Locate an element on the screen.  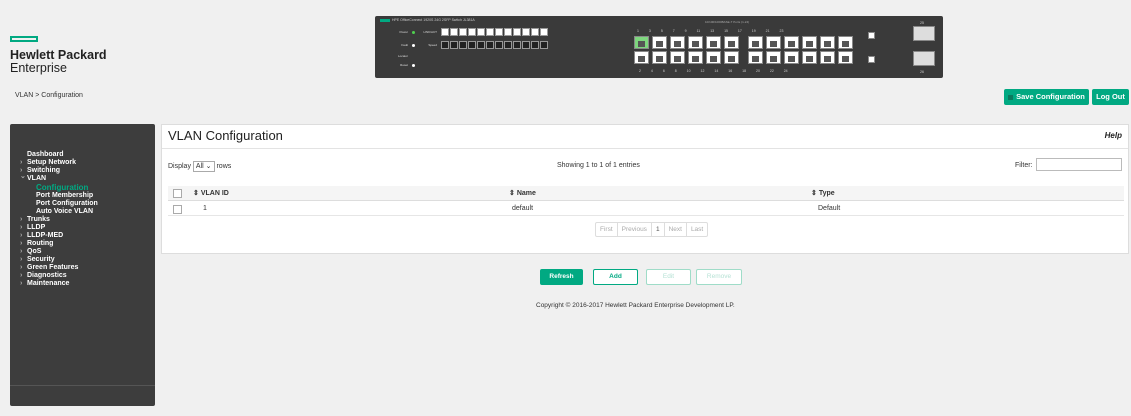
sfp-25-label: 25 is located at coordinates (922, 23).